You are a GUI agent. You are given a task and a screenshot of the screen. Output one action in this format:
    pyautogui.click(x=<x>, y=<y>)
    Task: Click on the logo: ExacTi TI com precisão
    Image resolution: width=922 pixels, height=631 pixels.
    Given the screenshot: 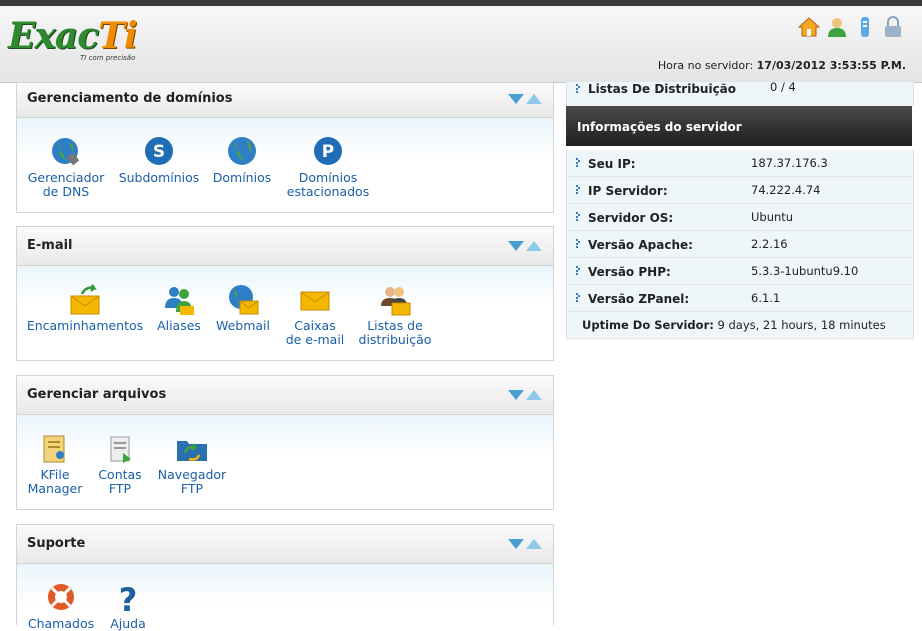 What is the action you would take?
    pyautogui.click(x=73, y=38)
    